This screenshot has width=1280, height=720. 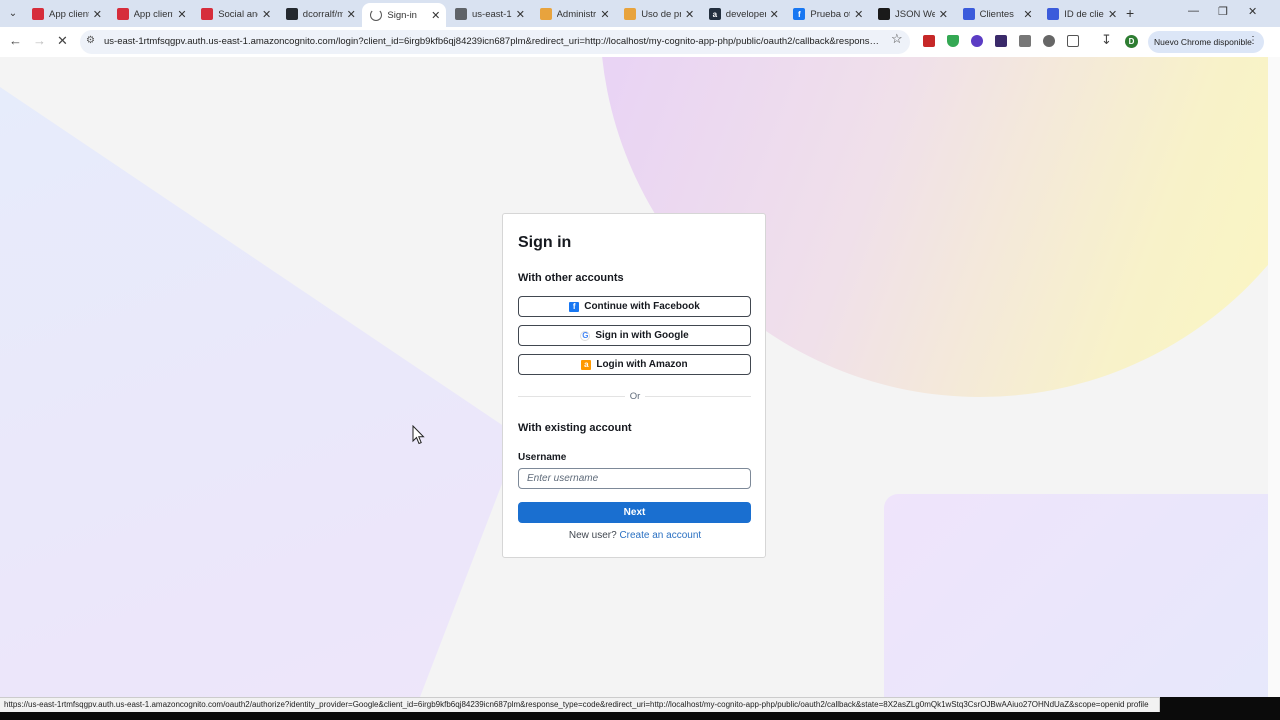 What do you see at coordinates (977, 41) in the screenshot?
I see `extension-badge-icon` at bounding box center [977, 41].